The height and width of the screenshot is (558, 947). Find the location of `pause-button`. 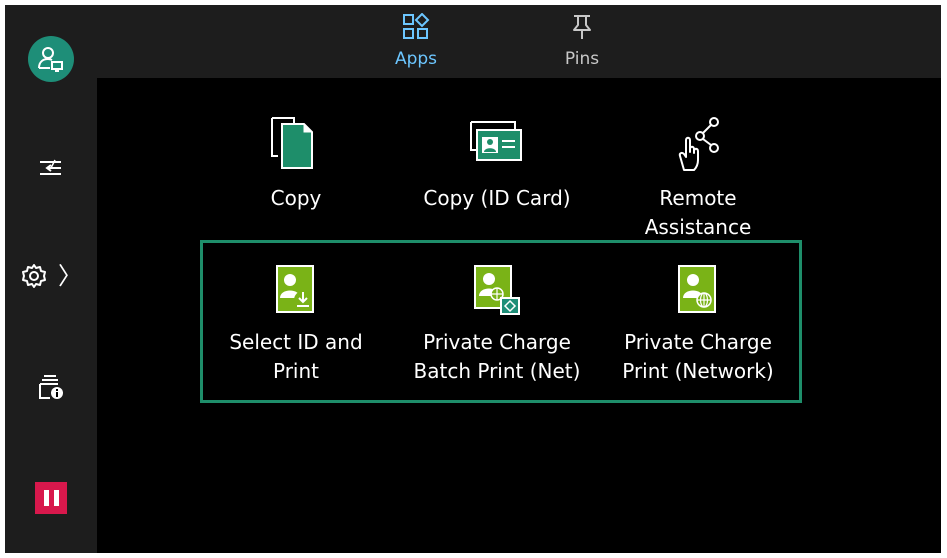

pause-button is located at coordinates (51, 498).